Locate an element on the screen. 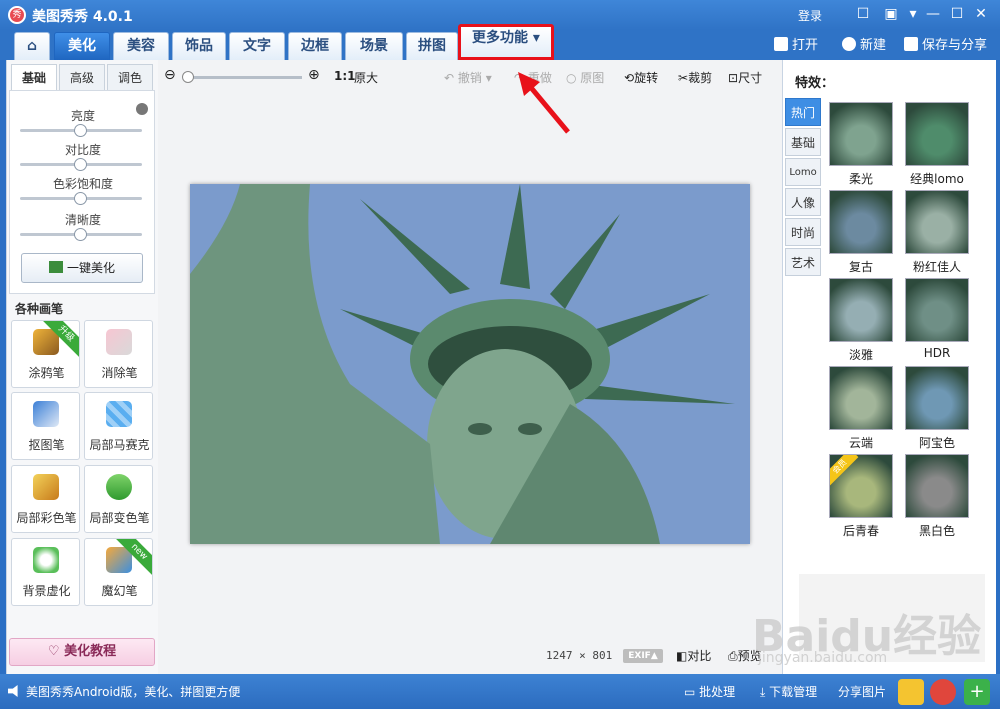 This screenshot has height=709, width=1000. star-icon is located at coordinates (911, 692).